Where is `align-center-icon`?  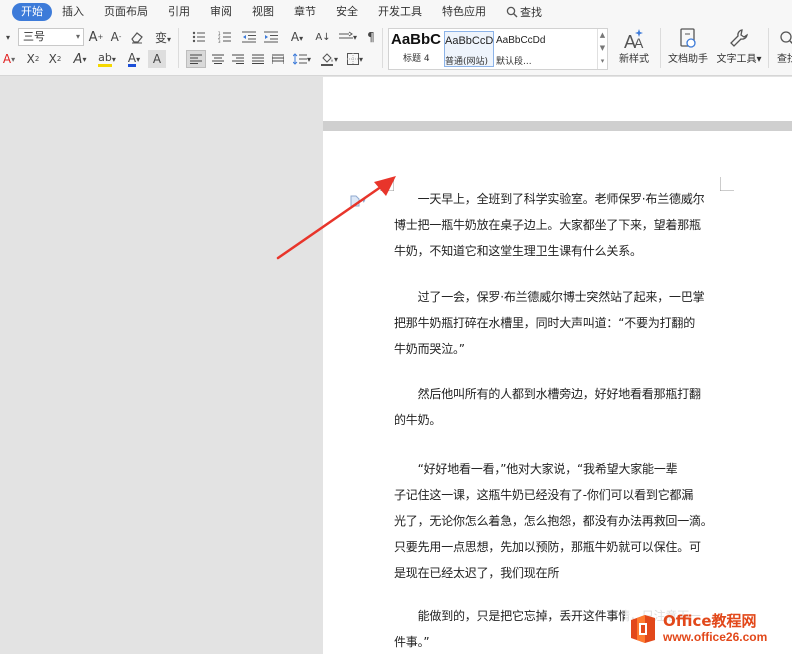 align-center-icon is located at coordinates (218, 59).